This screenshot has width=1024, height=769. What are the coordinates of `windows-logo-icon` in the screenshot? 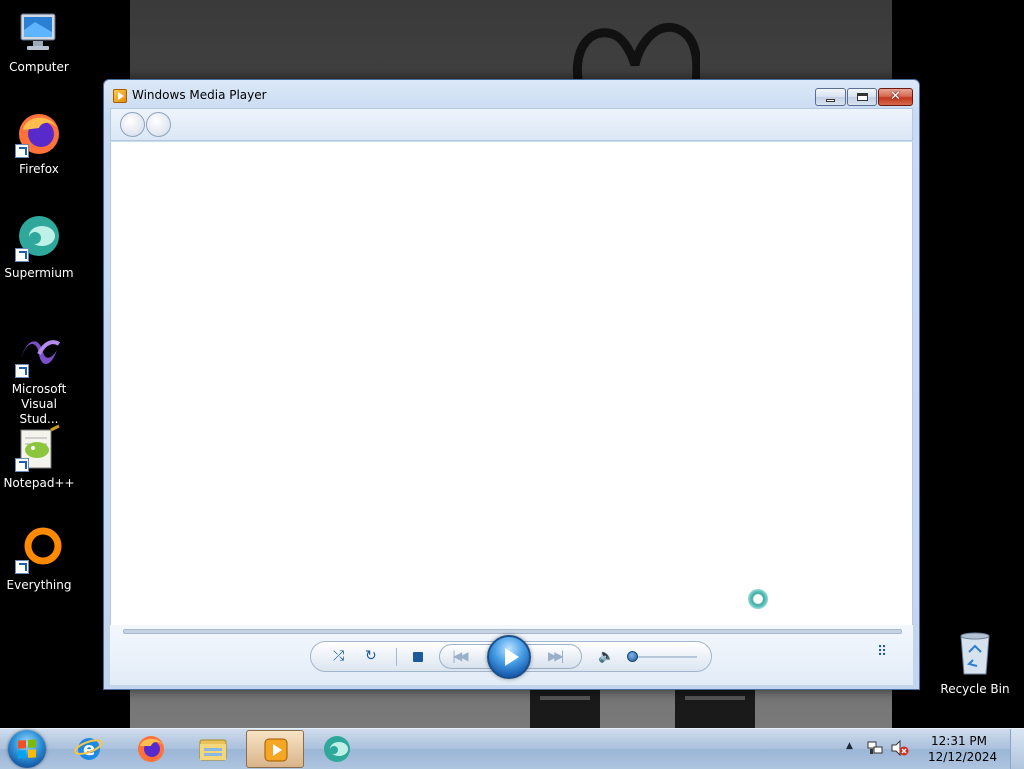 It's located at (27, 749).